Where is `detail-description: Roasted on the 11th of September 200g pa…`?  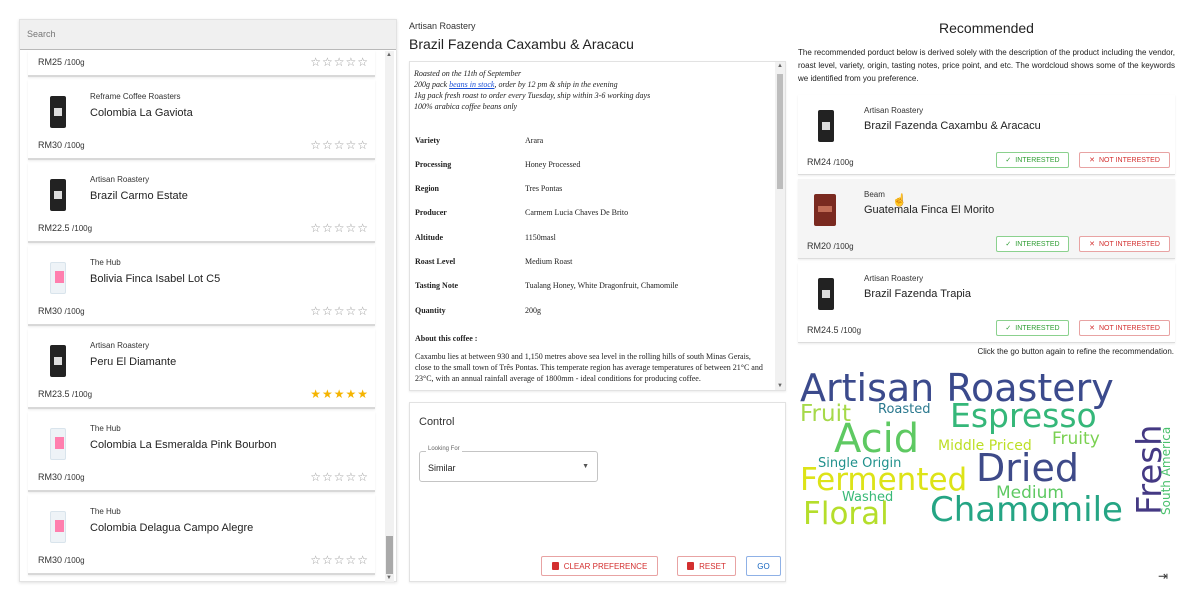
detail-description: Roasted on the 11th of September 200g pa… is located at coordinates (532, 90).